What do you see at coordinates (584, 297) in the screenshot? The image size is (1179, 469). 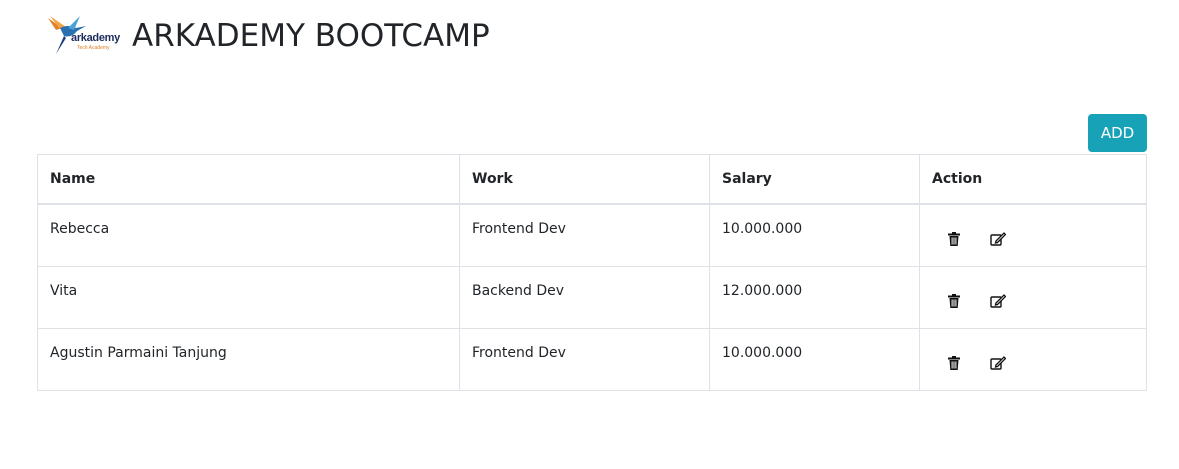 I see `cell-work: Backend Dev` at bounding box center [584, 297].